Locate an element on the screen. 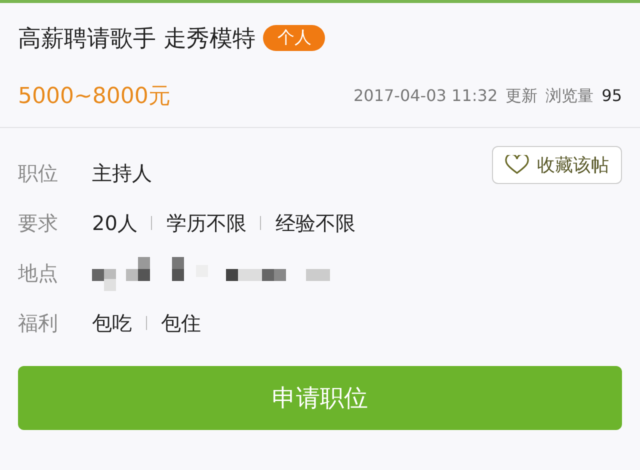 Image resolution: width=640 pixels, height=470 pixels. views-label: 浏览量 is located at coordinates (570, 96).